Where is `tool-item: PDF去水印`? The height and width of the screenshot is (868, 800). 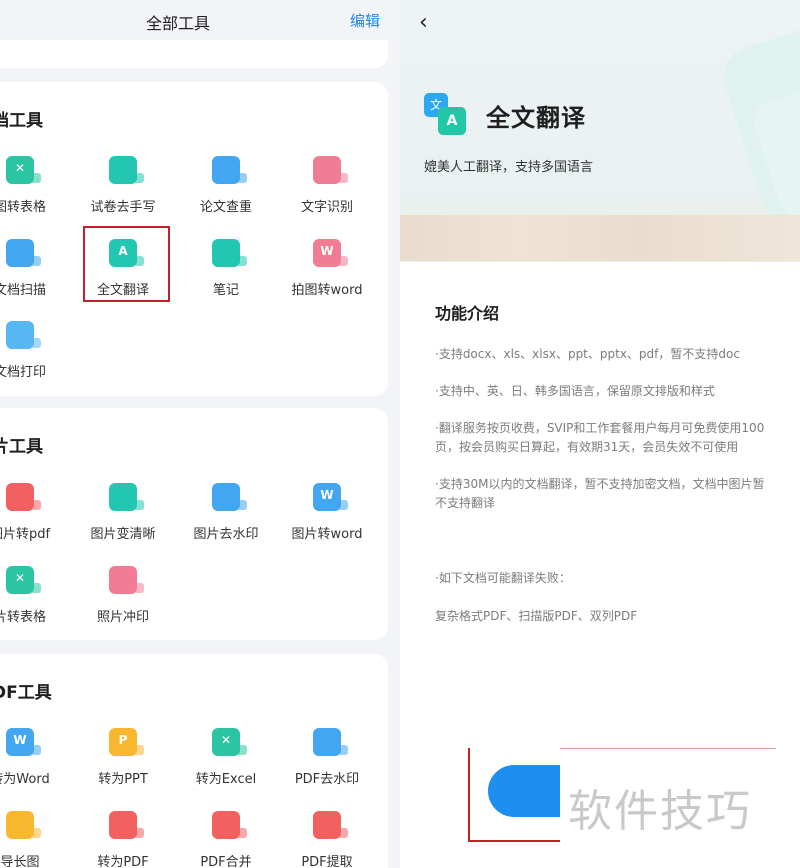
tool-item: PDF去水印 is located at coordinates (327, 763).